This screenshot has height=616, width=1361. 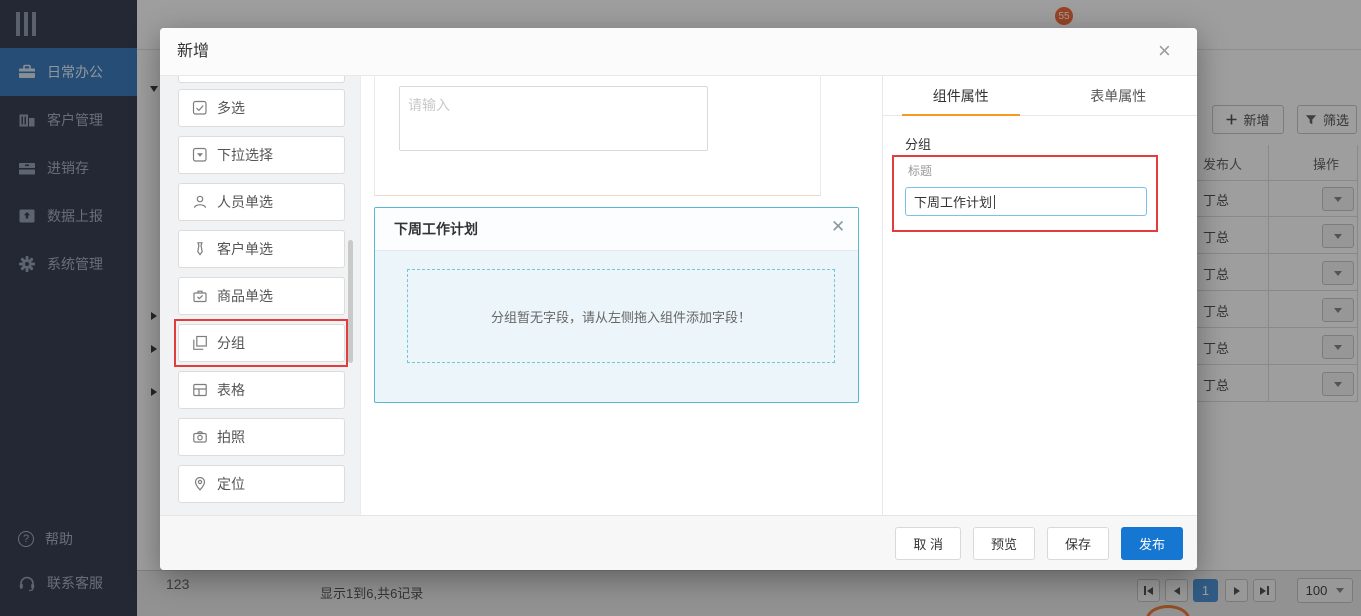 What do you see at coordinates (1026, 201) in the screenshot?
I see `group-title-input: 下周工作计划` at bounding box center [1026, 201].